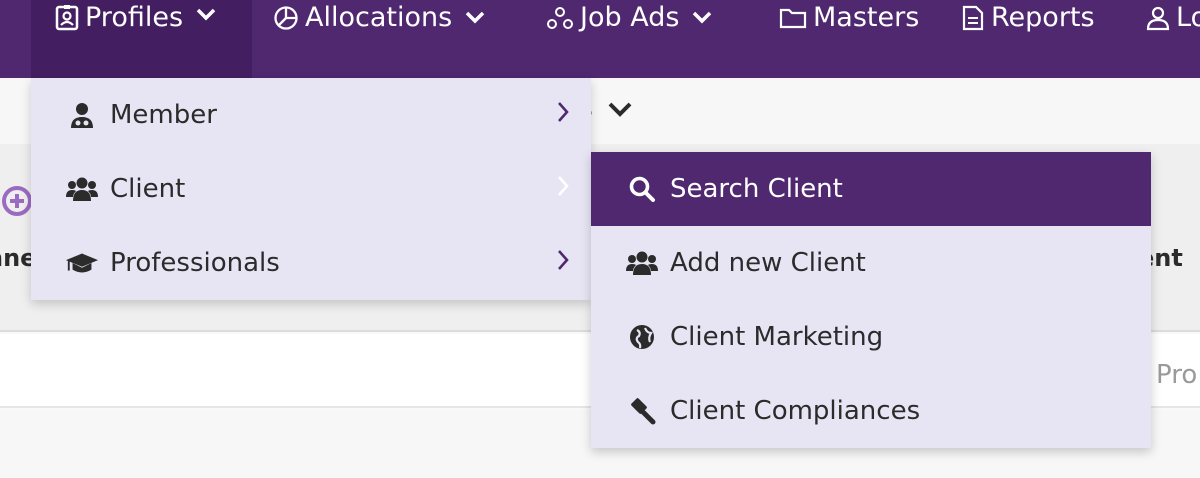 This screenshot has width=1200, height=478. What do you see at coordinates (560, 18) in the screenshot?
I see `network-icon` at bounding box center [560, 18].